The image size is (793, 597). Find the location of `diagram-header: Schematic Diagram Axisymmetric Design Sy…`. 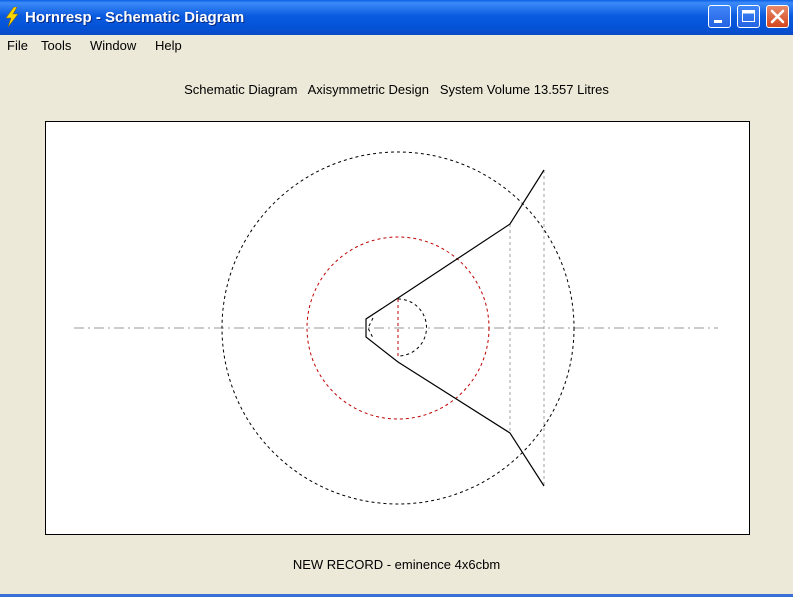

diagram-header: Schematic Diagram Axisymmetric Design Sy… is located at coordinates (396, 89).